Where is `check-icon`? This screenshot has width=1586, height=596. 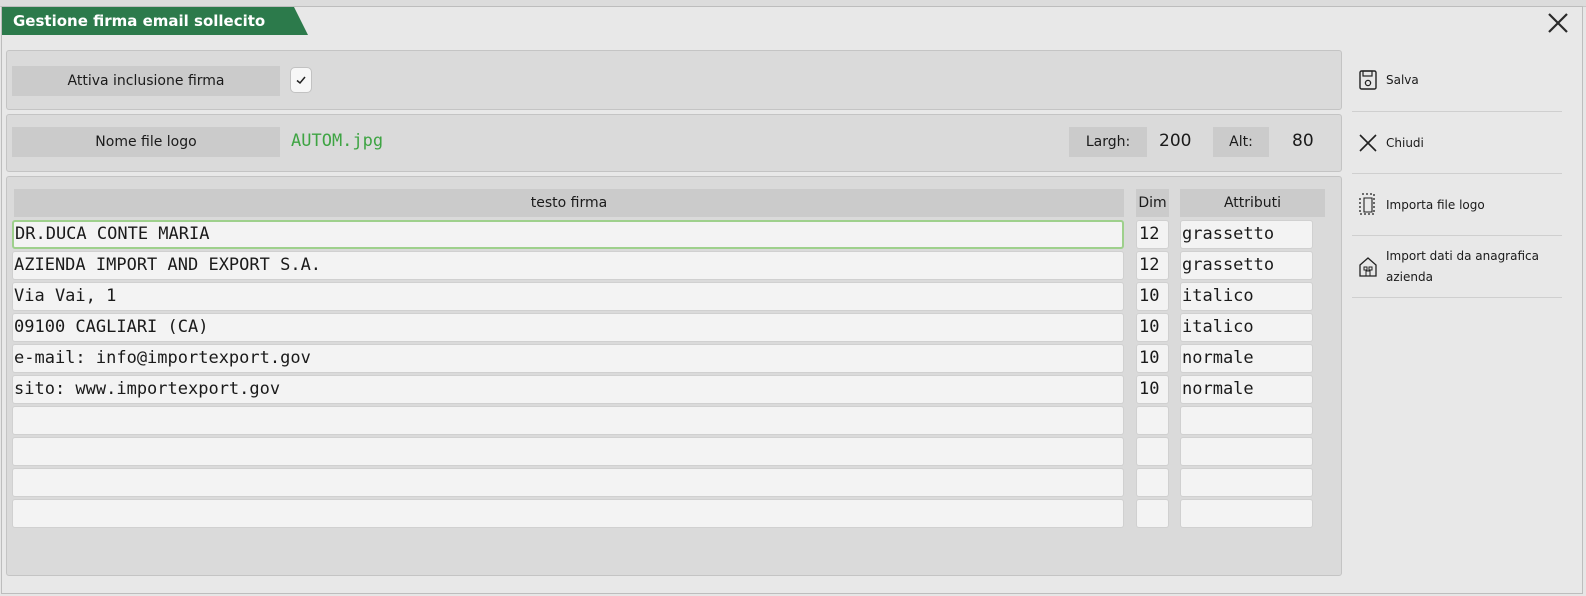 check-icon is located at coordinates (301, 80).